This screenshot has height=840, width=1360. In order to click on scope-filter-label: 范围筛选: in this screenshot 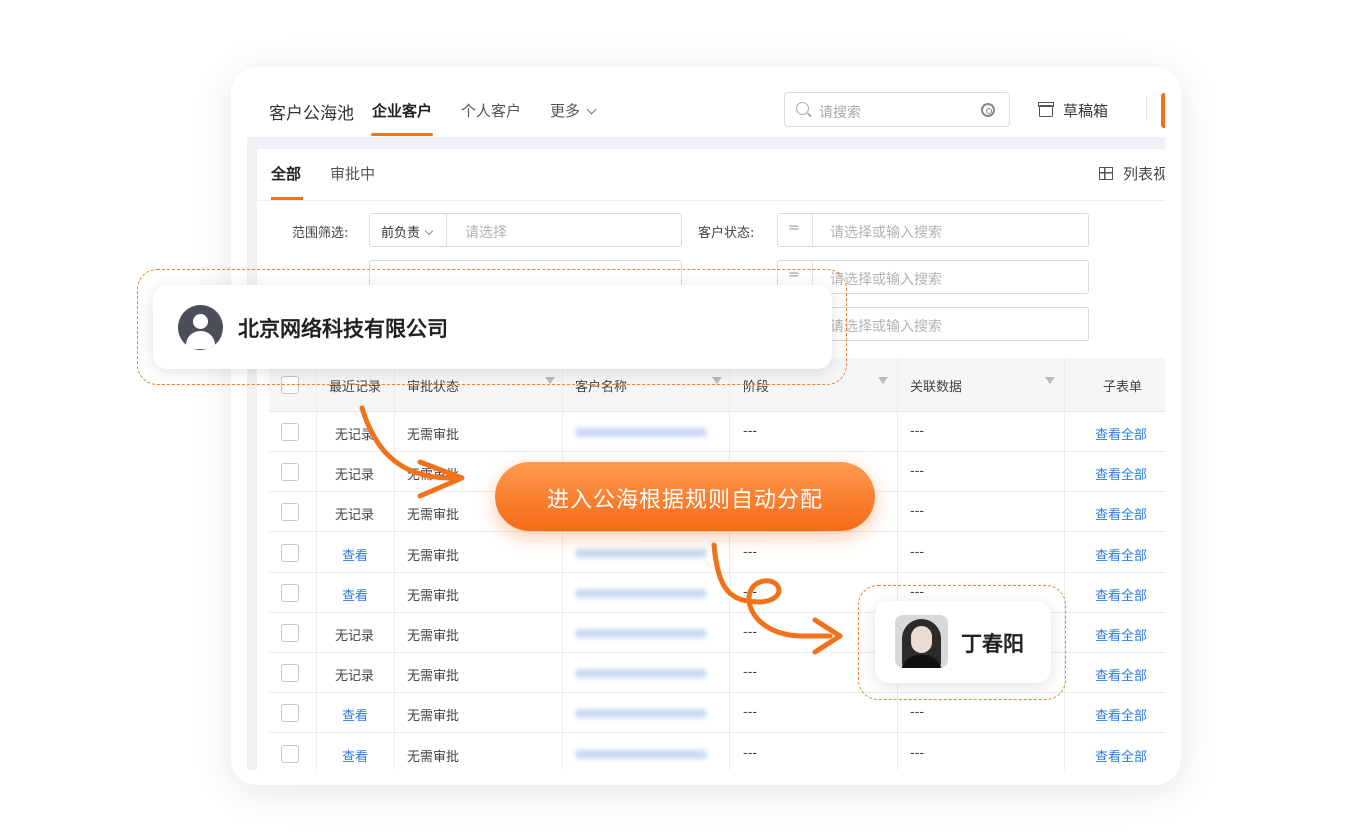, I will do `click(320, 233)`.